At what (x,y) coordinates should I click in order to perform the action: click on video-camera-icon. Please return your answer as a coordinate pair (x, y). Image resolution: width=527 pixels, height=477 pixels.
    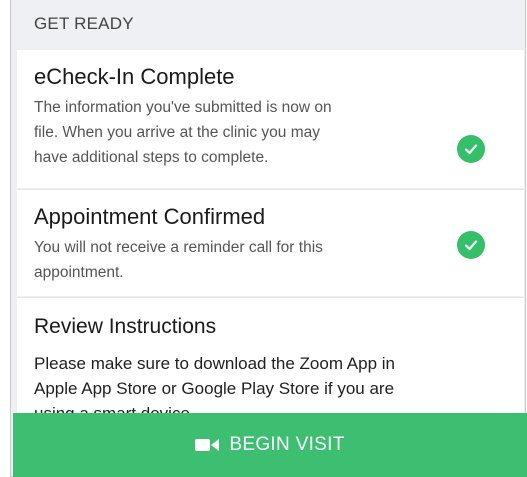
    Looking at the image, I should click on (207, 445).